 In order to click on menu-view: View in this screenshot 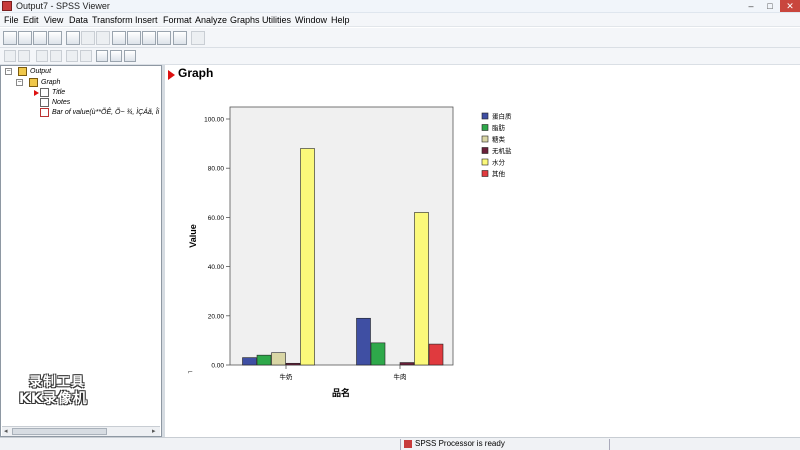, I will do `click(53, 20)`.